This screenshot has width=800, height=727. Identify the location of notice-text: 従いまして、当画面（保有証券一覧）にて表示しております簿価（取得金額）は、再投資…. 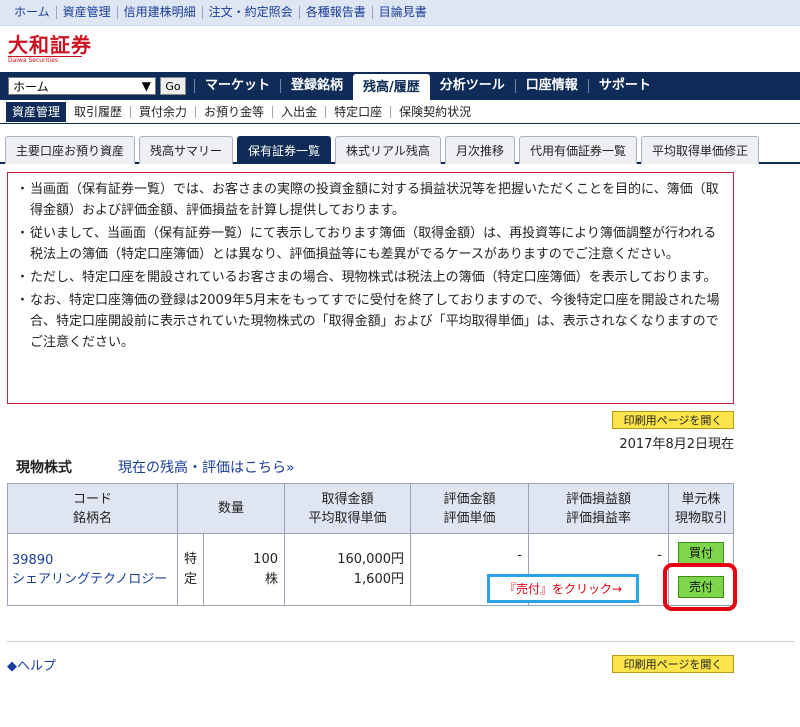
(373, 244).